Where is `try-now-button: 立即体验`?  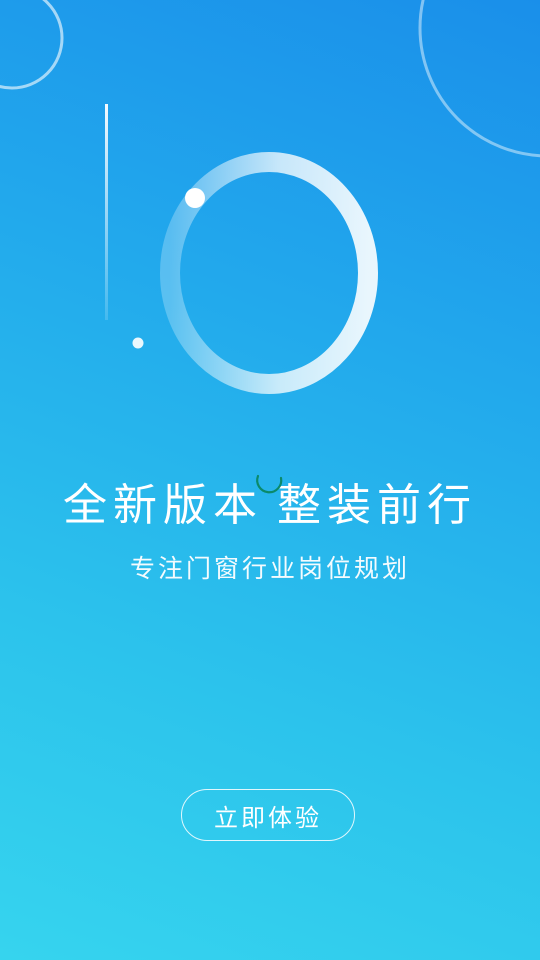 try-now-button: 立即体验 is located at coordinates (268, 815).